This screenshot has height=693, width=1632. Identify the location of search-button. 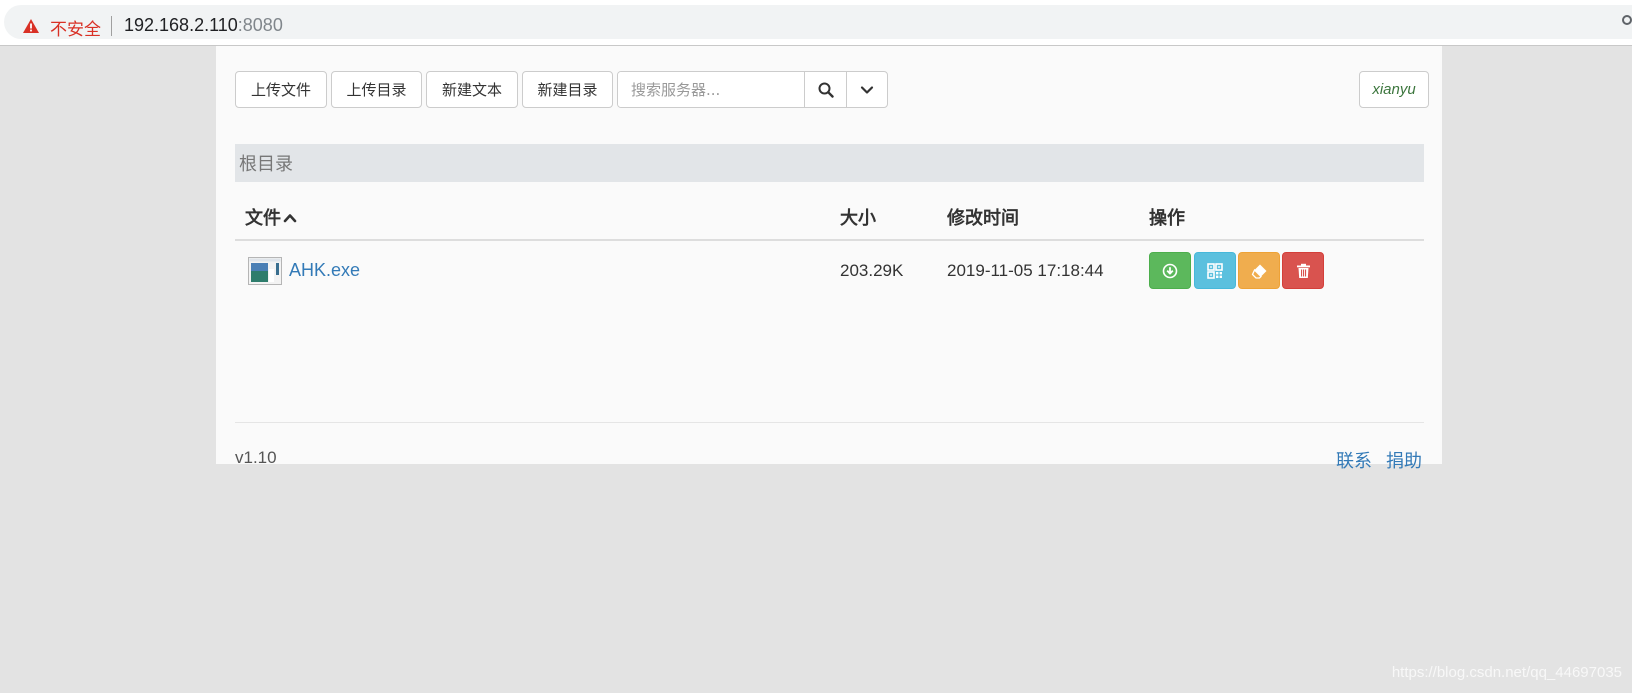
(825, 89).